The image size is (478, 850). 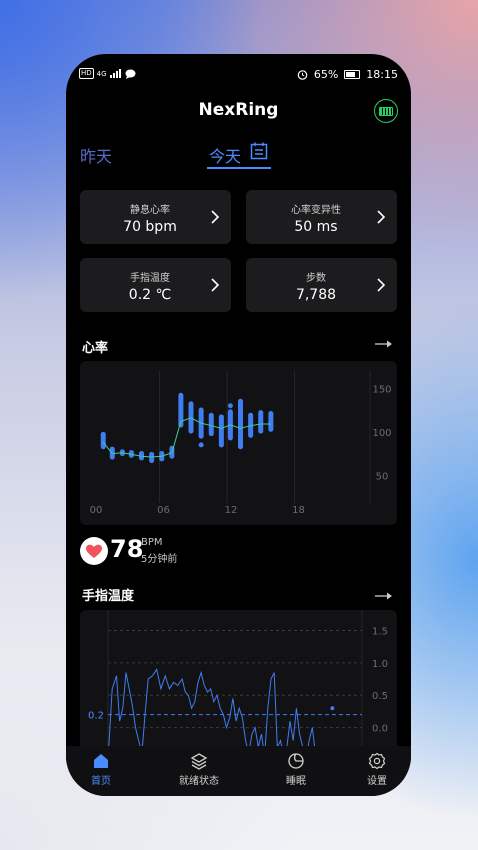 What do you see at coordinates (199, 761) in the screenshot?
I see `layers-icon` at bounding box center [199, 761].